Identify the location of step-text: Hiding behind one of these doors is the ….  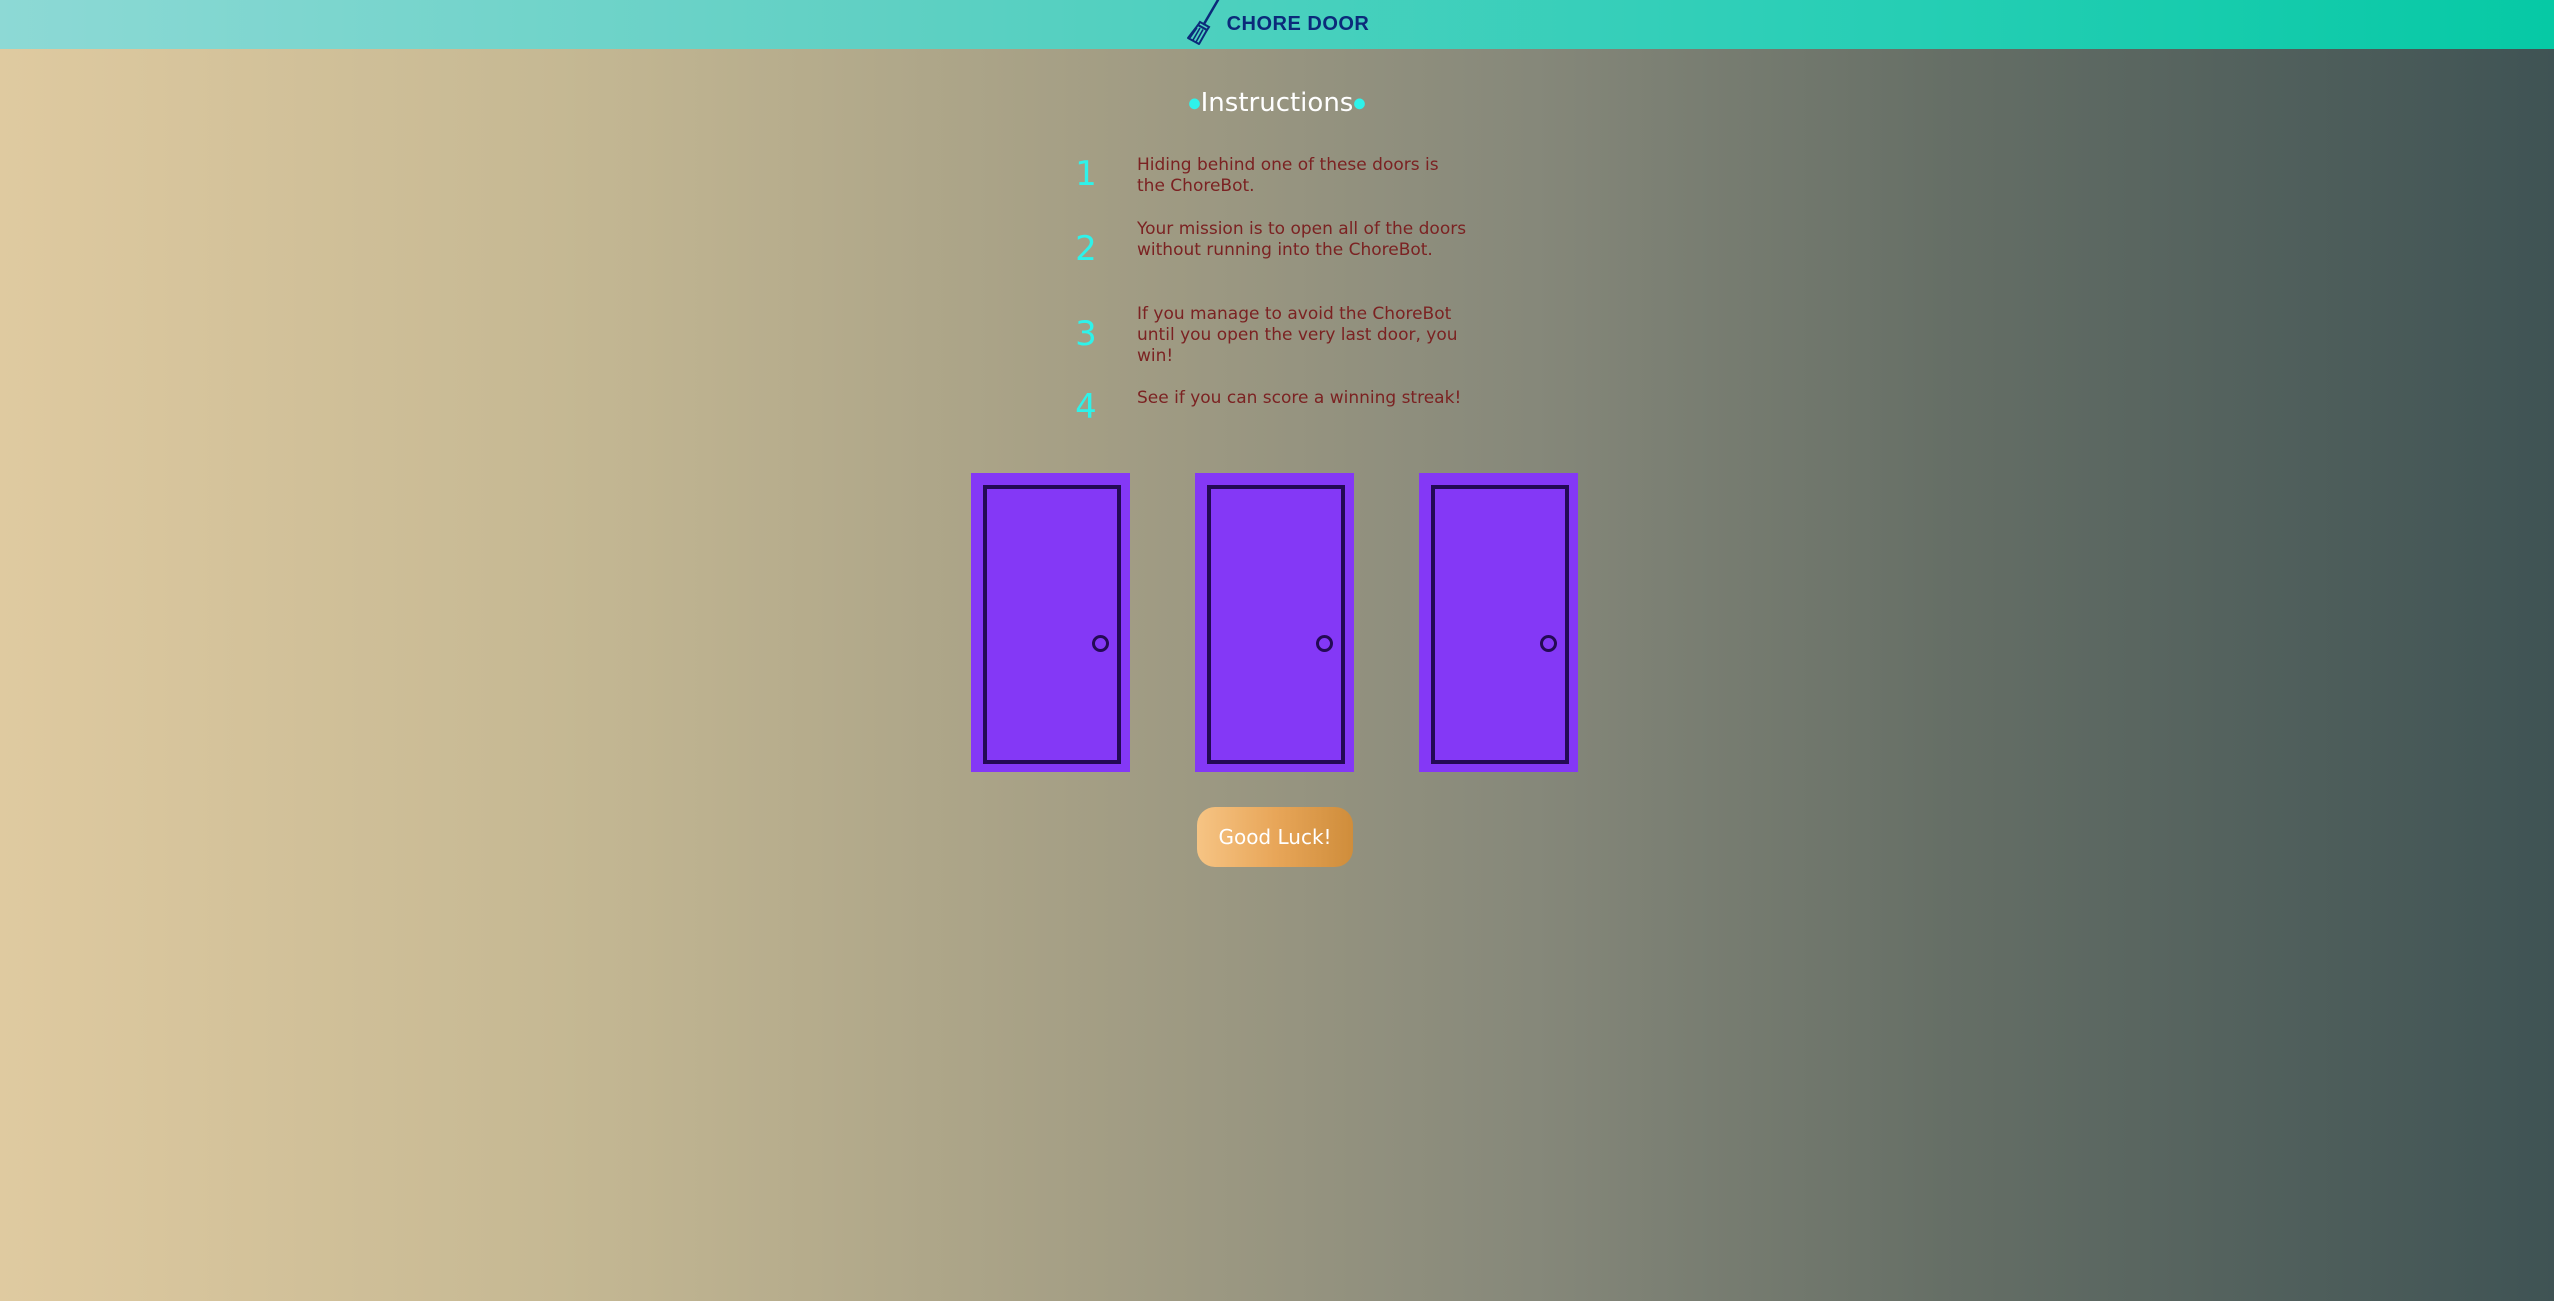
(1288, 175).